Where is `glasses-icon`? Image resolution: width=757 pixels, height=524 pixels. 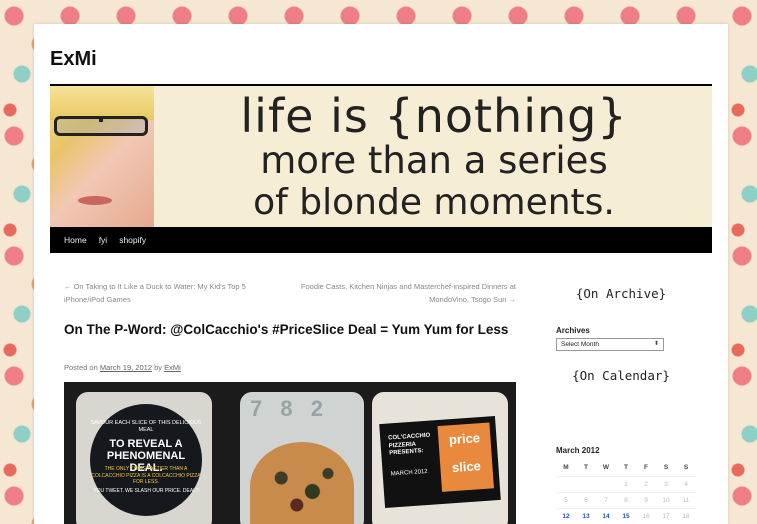 glasses-icon is located at coordinates (101, 126).